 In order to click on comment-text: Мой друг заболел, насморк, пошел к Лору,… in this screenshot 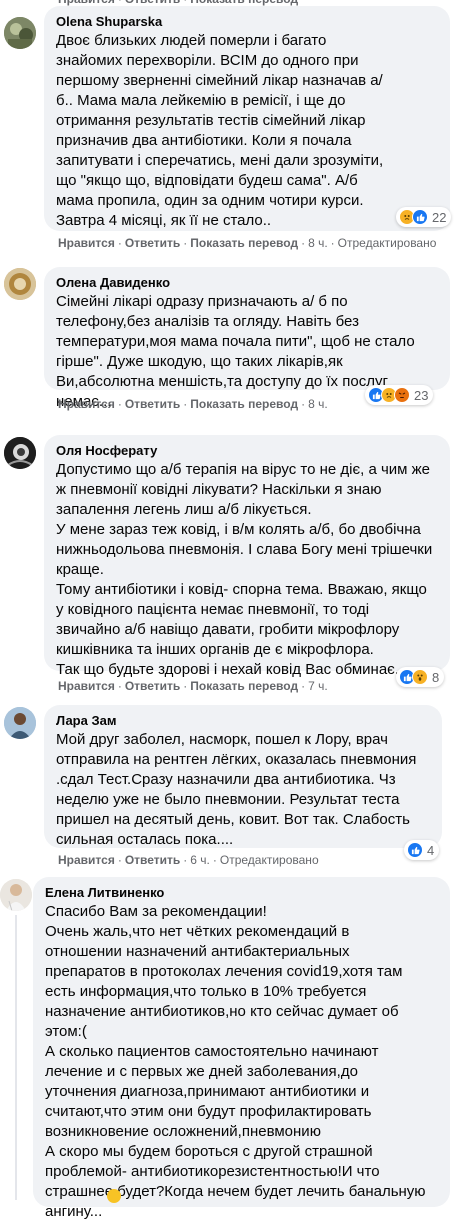, I will do `click(236, 789)`.